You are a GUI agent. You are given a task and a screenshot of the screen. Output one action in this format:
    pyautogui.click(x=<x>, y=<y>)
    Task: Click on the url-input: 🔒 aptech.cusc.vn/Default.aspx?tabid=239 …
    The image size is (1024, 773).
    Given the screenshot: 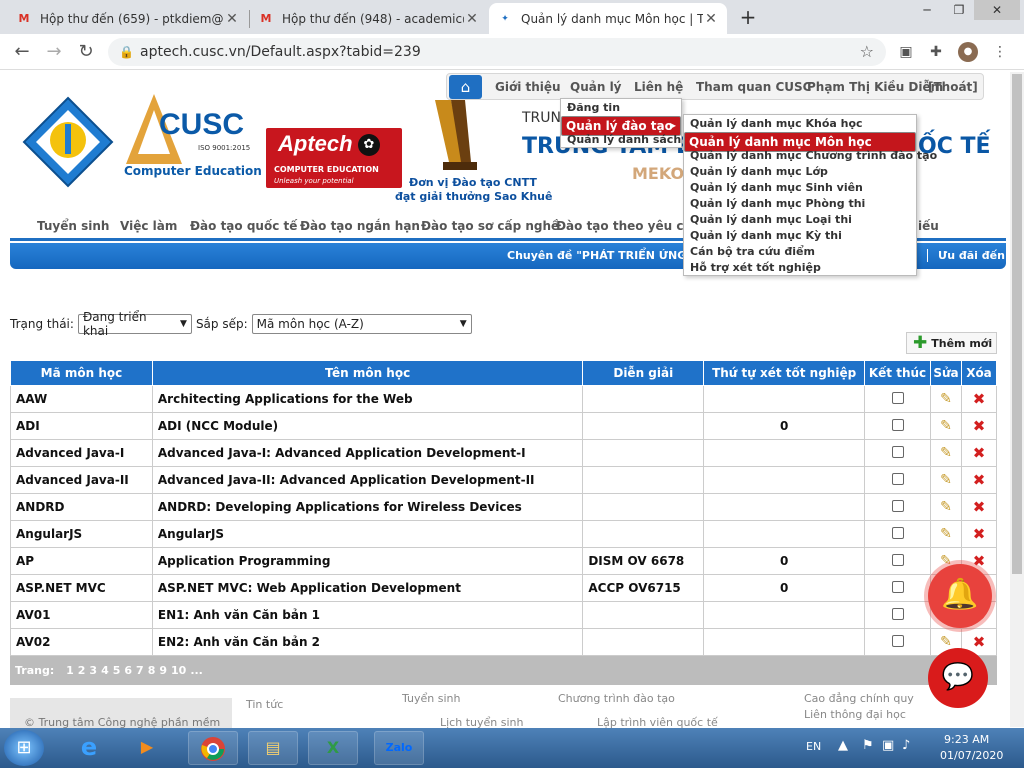 What is the action you would take?
    pyautogui.click(x=497, y=52)
    